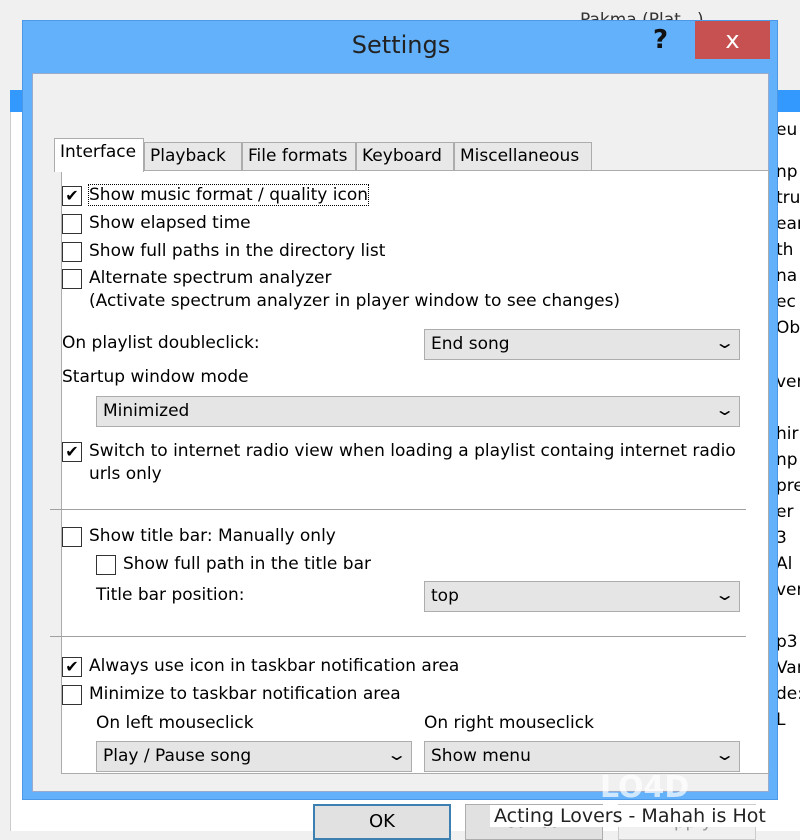  I want to click on full-path-title-checkbox: Show full path in the title bar, so click(233, 564).